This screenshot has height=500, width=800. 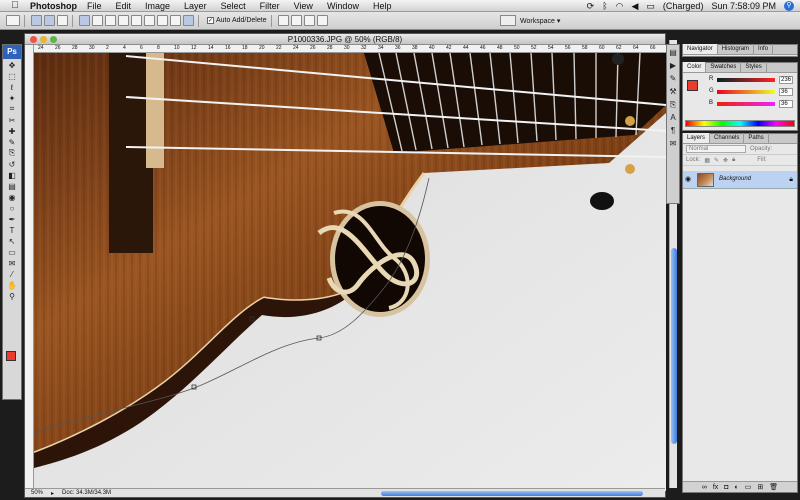 I want to click on rectangle-shape-button, so click(x=110, y=20).